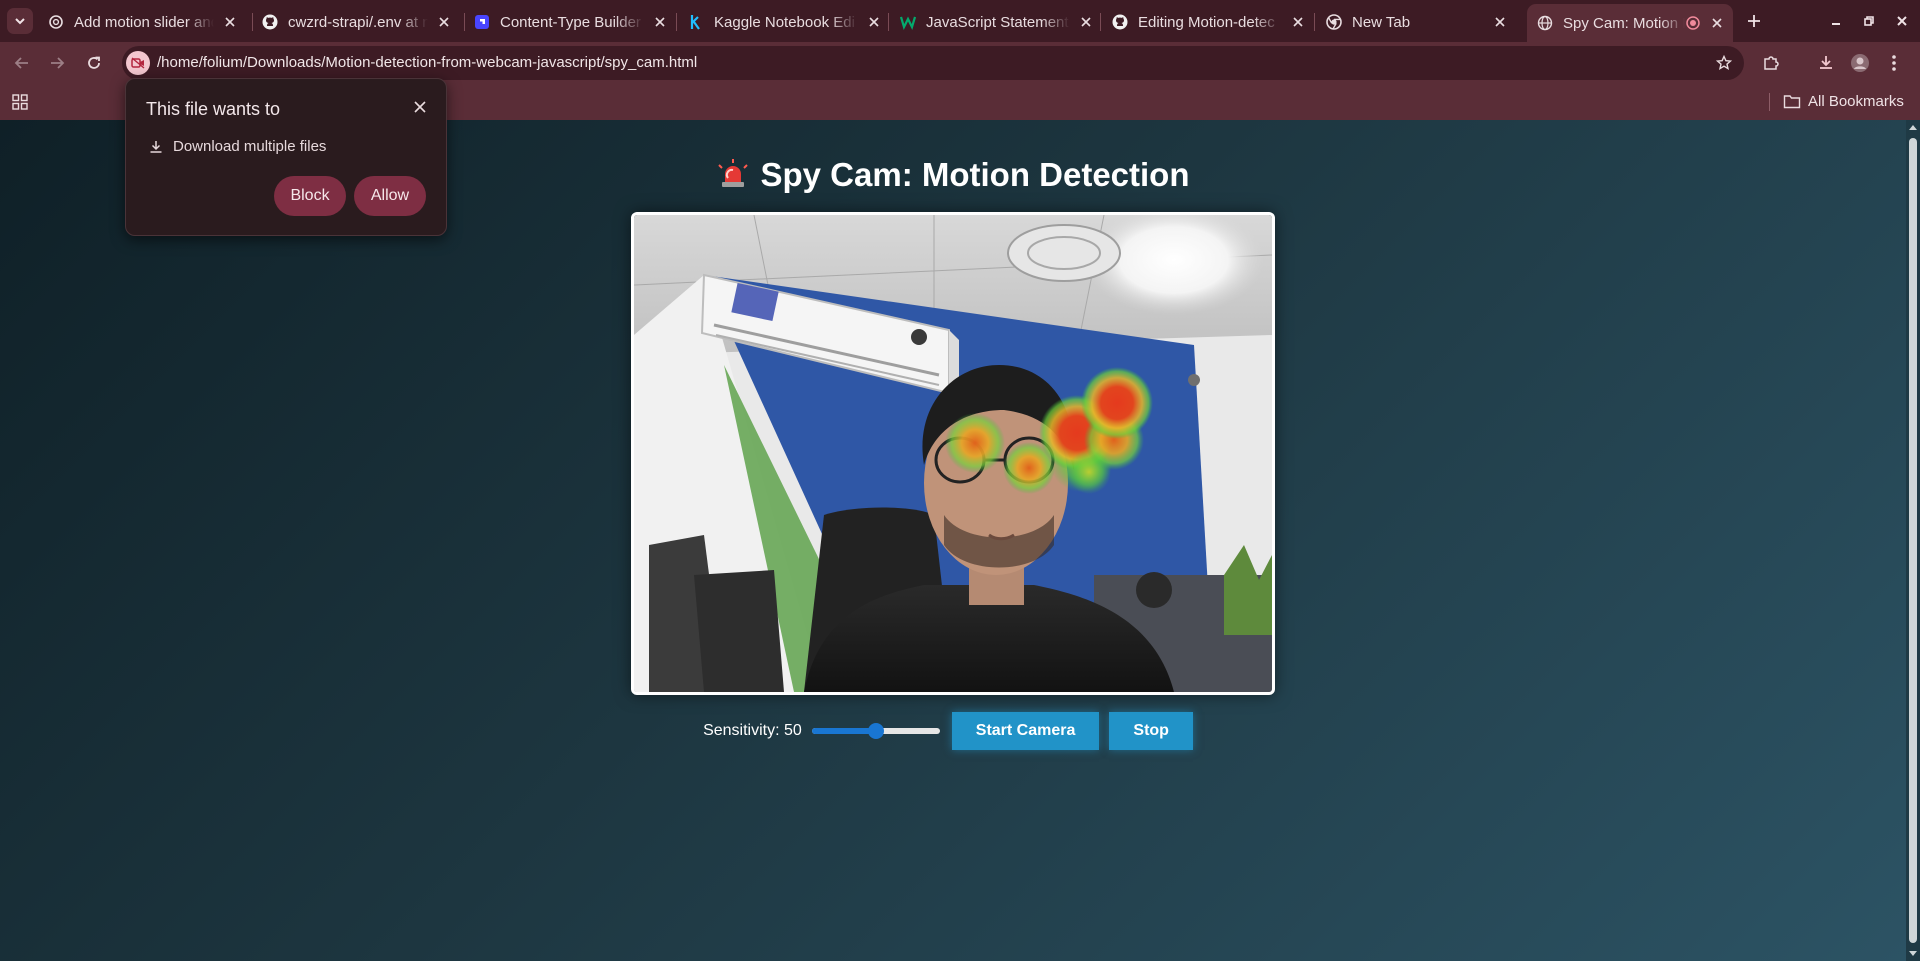 This screenshot has height=961, width=1920. I want to click on restore-icon, so click(1869, 21).